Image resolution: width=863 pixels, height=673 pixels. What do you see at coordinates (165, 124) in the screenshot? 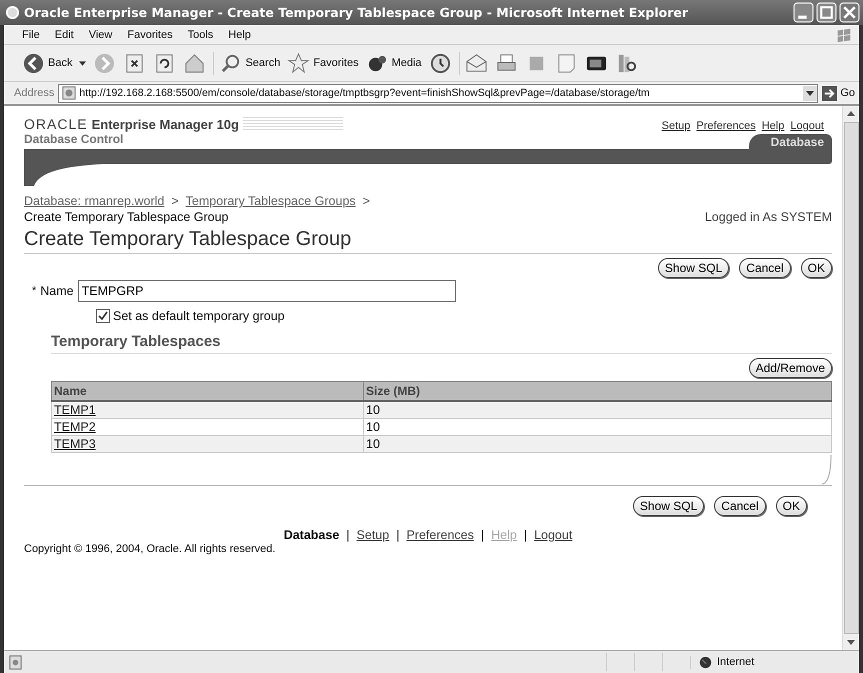
I see `product-name: Enterprise Manager 10g` at bounding box center [165, 124].